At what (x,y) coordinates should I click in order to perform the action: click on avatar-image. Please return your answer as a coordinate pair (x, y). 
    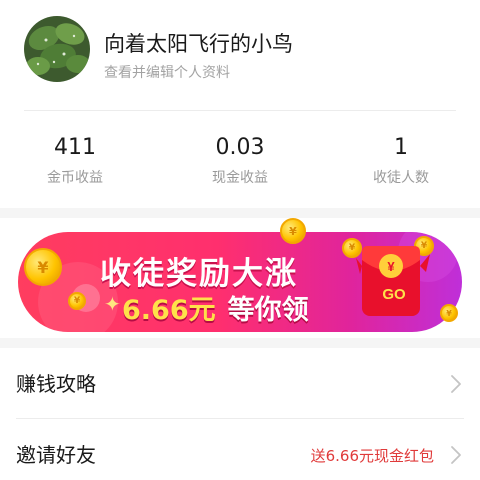
    Looking at the image, I should click on (57, 49).